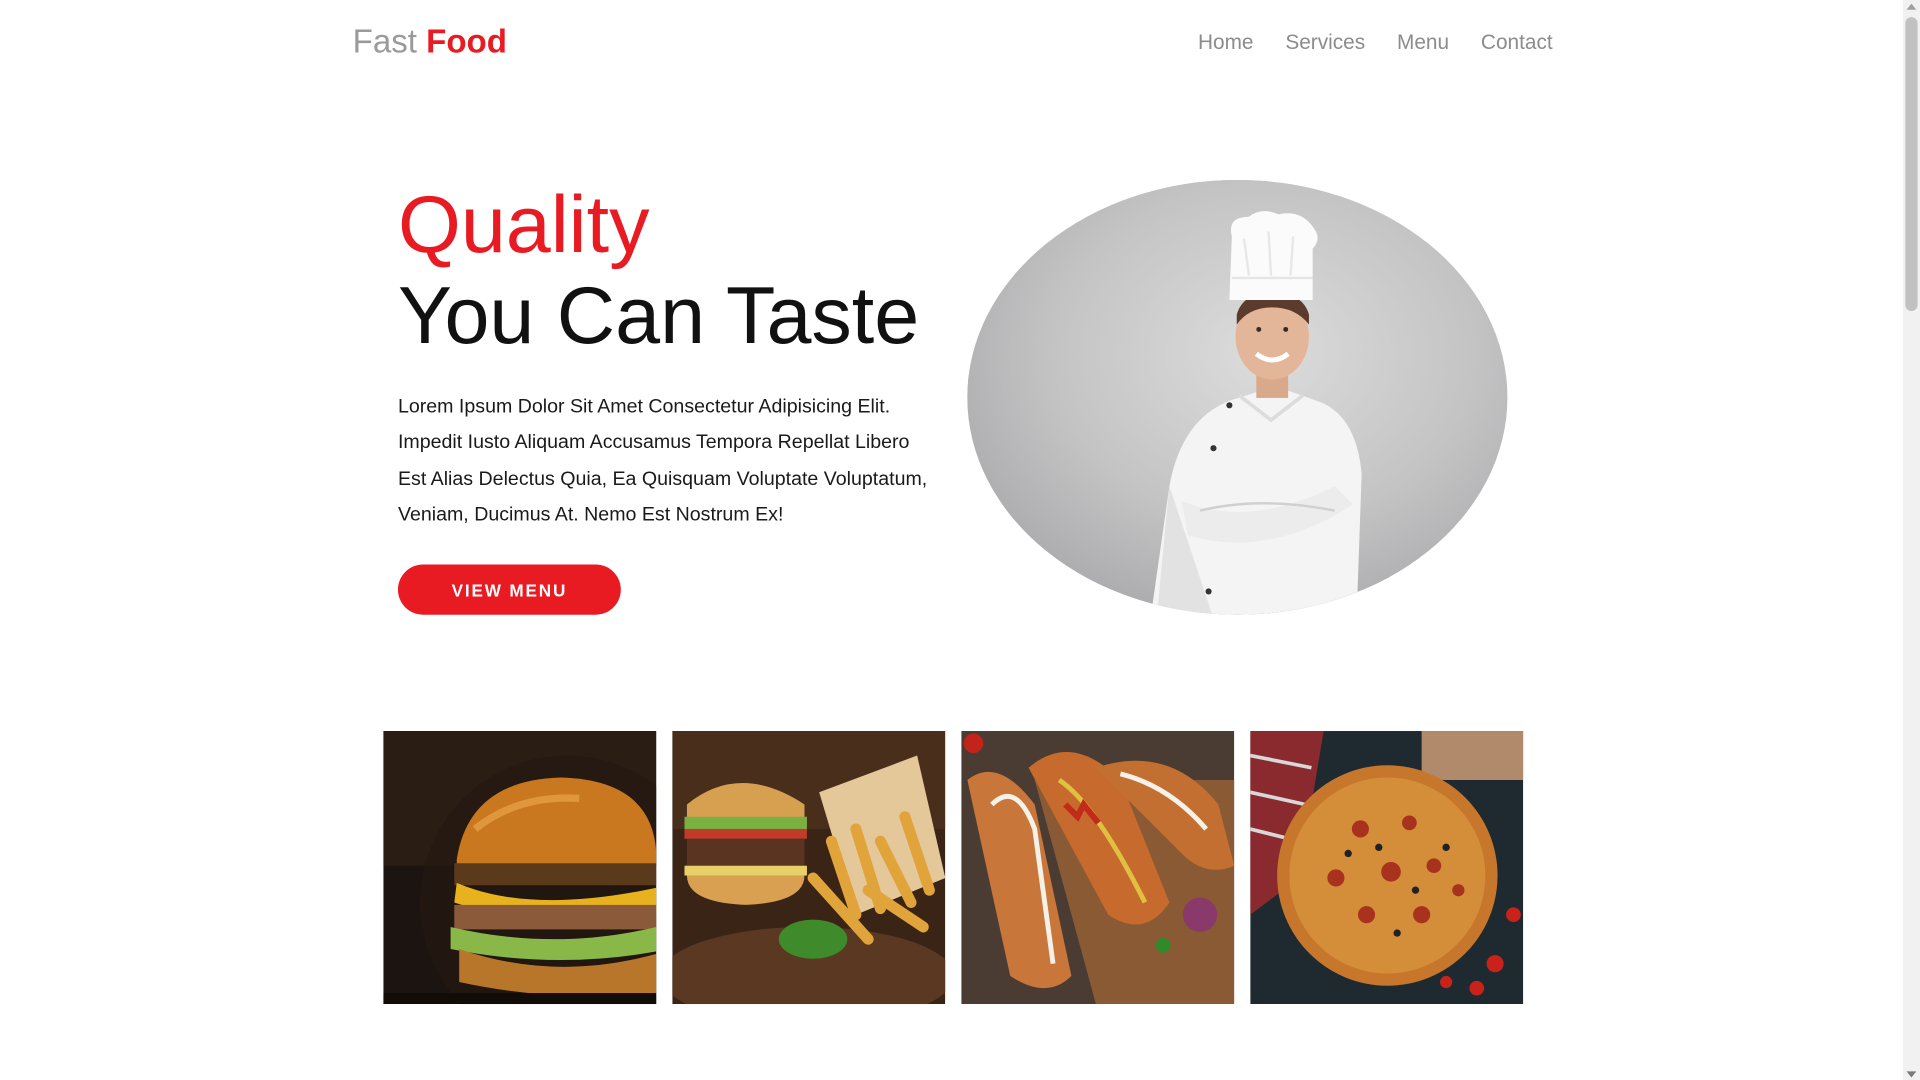 The width and height of the screenshot is (1920, 1080). What do you see at coordinates (1375, 42) in the screenshot?
I see `main-nav: Home Services Menu Contact` at bounding box center [1375, 42].